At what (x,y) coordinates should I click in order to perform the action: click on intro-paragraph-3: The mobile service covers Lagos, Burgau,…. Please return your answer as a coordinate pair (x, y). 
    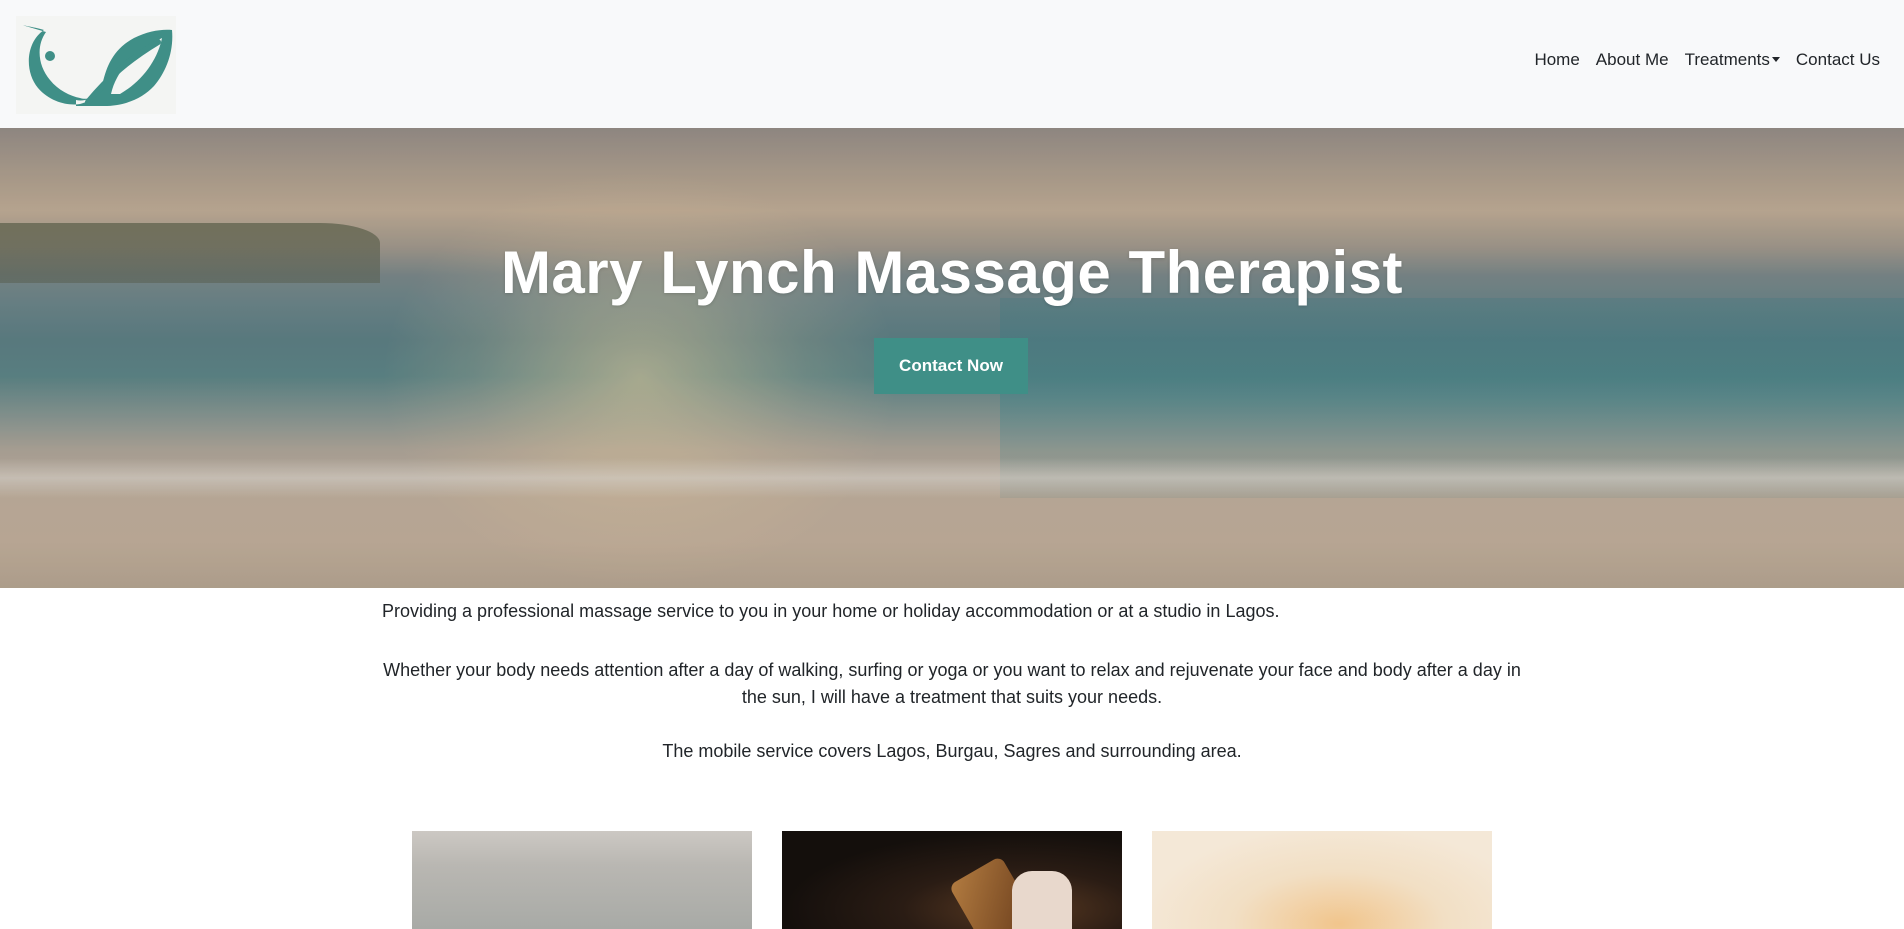
    Looking at the image, I should click on (952, 751).